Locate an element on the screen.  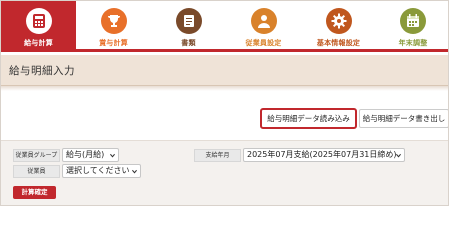
nav-item-basic-settings: 基本情報設定 is located at coordinates (338, 26).